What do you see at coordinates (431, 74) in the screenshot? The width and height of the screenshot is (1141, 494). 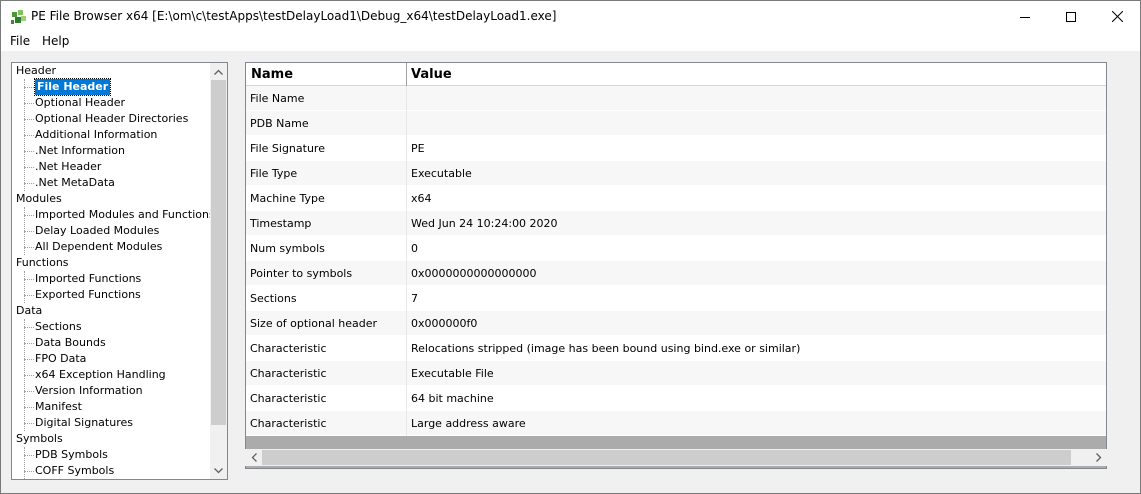 I see `column-header-value: Value` at bounding box center [431, 74].